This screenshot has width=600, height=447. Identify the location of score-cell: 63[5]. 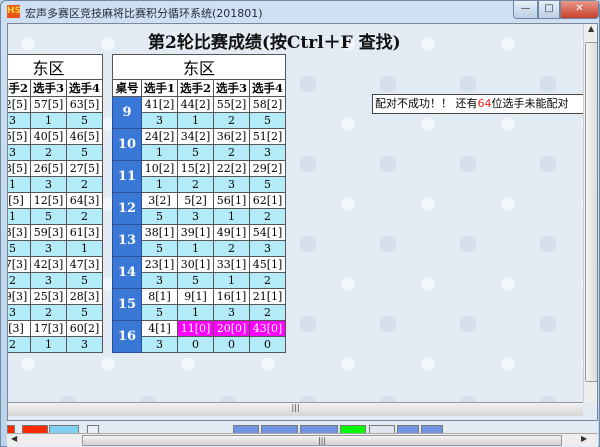
(84, 104).